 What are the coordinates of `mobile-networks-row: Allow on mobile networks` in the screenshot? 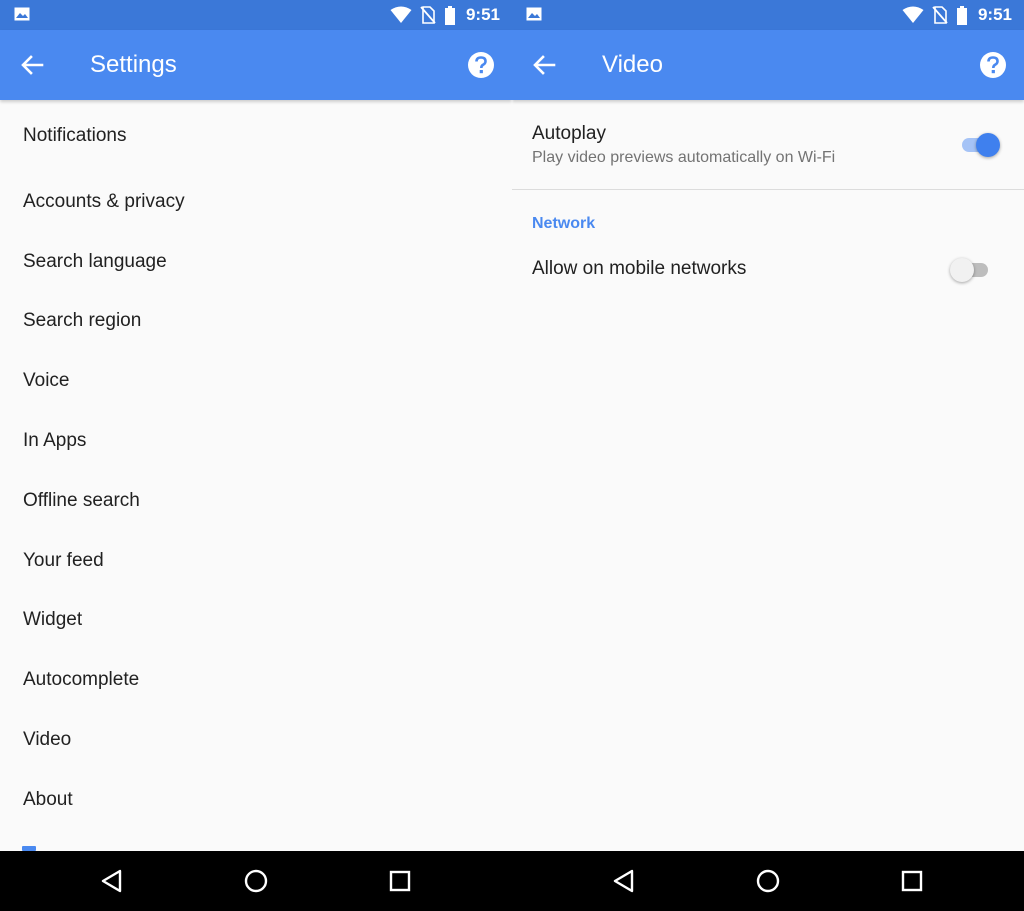 It's located at (768, 270).